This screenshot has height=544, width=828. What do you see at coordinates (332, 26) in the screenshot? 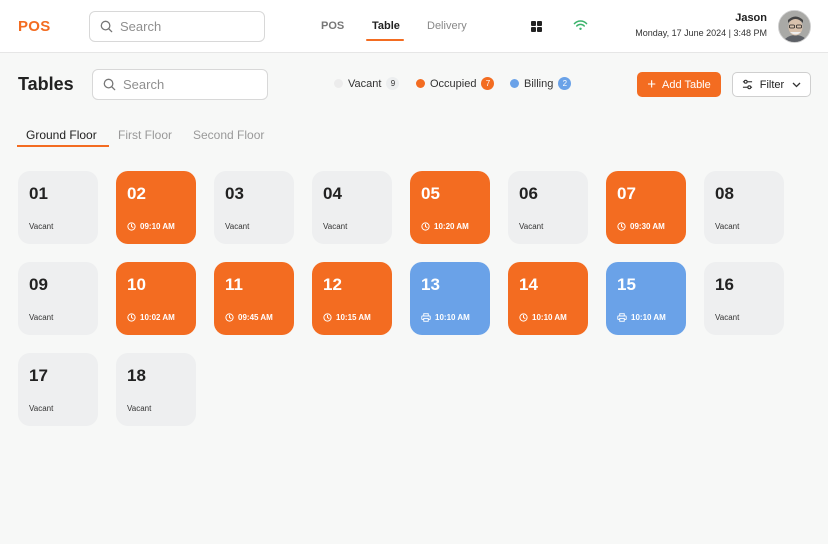
I see `nav-tab-pos: POS` at bounding box center [332, 26].